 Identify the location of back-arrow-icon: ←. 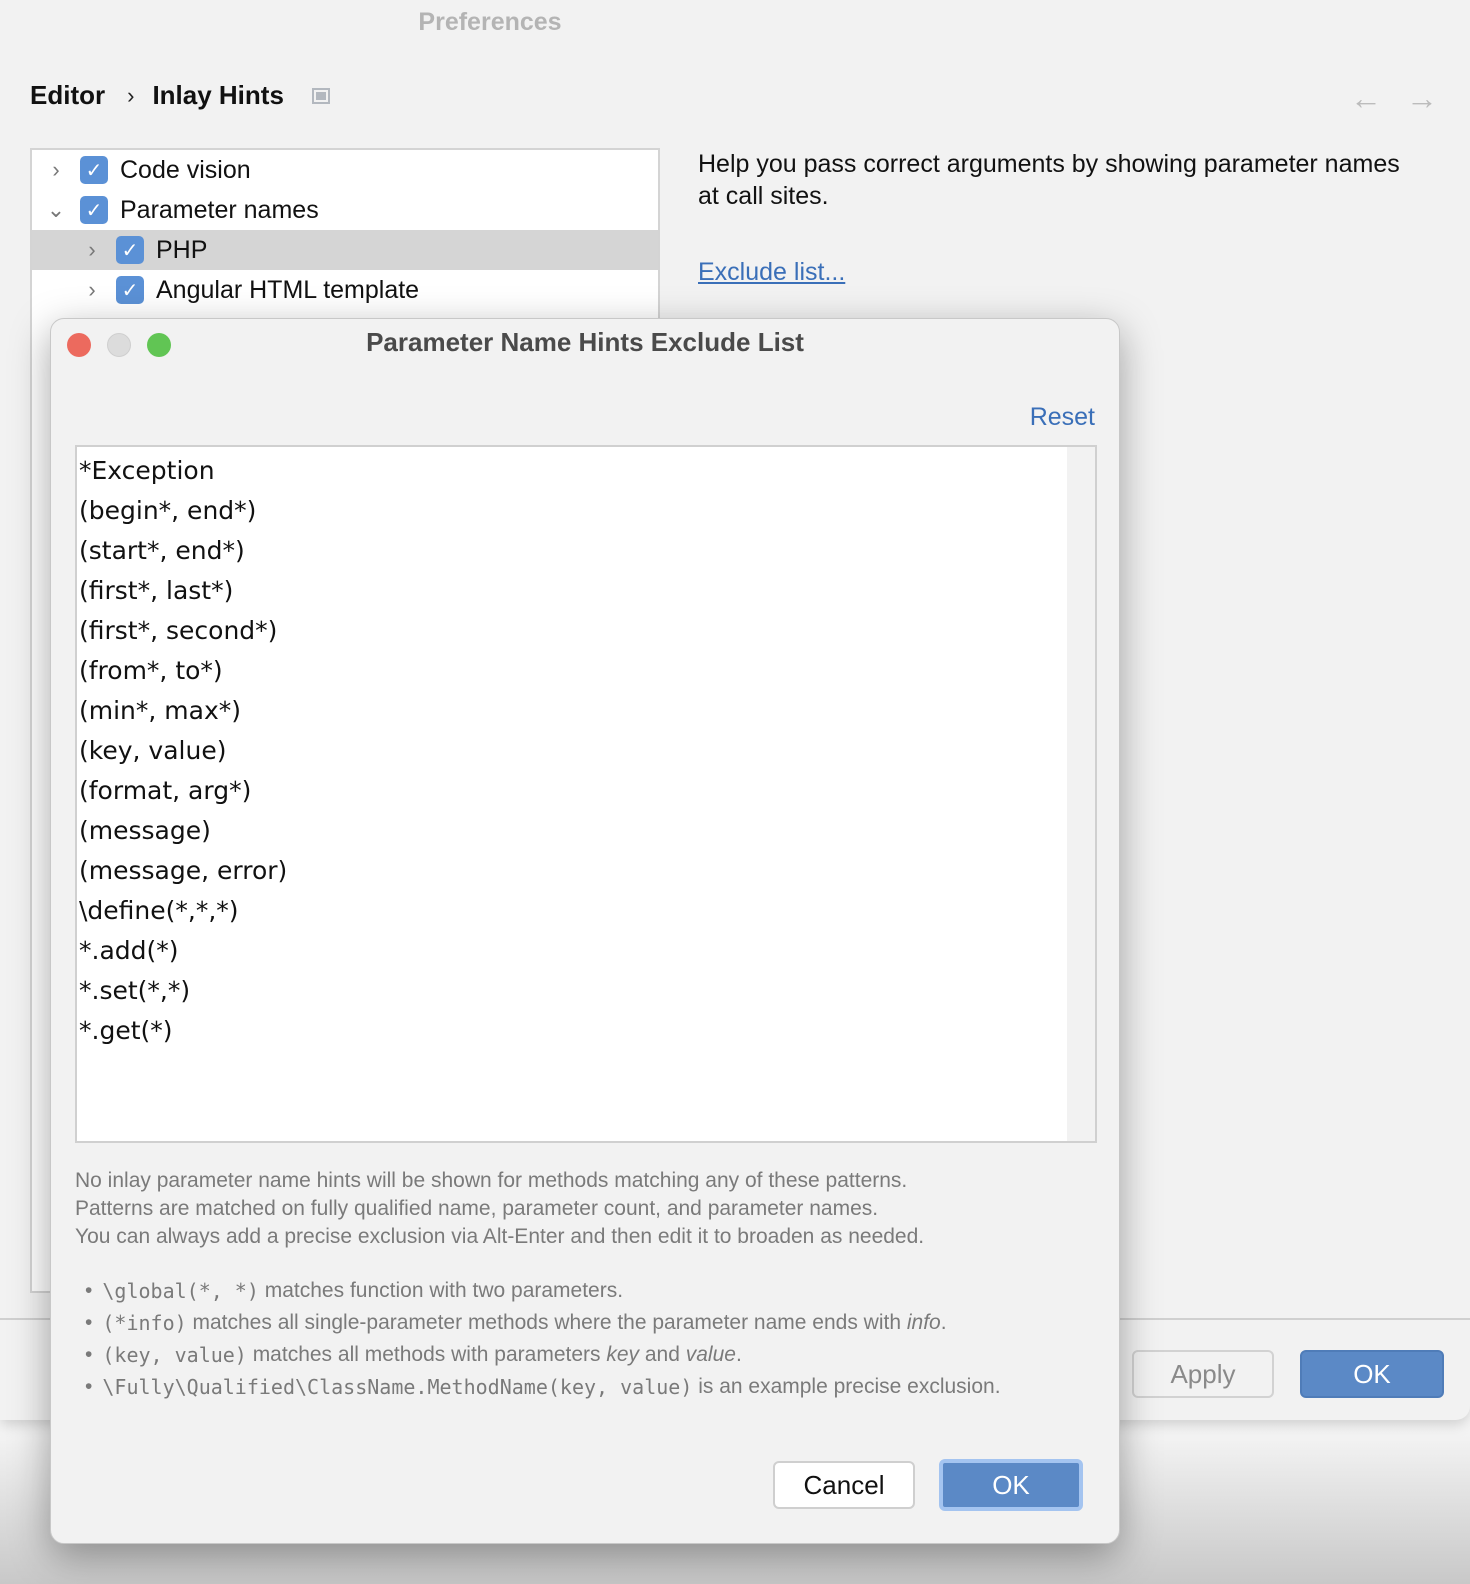
(1366, 98).